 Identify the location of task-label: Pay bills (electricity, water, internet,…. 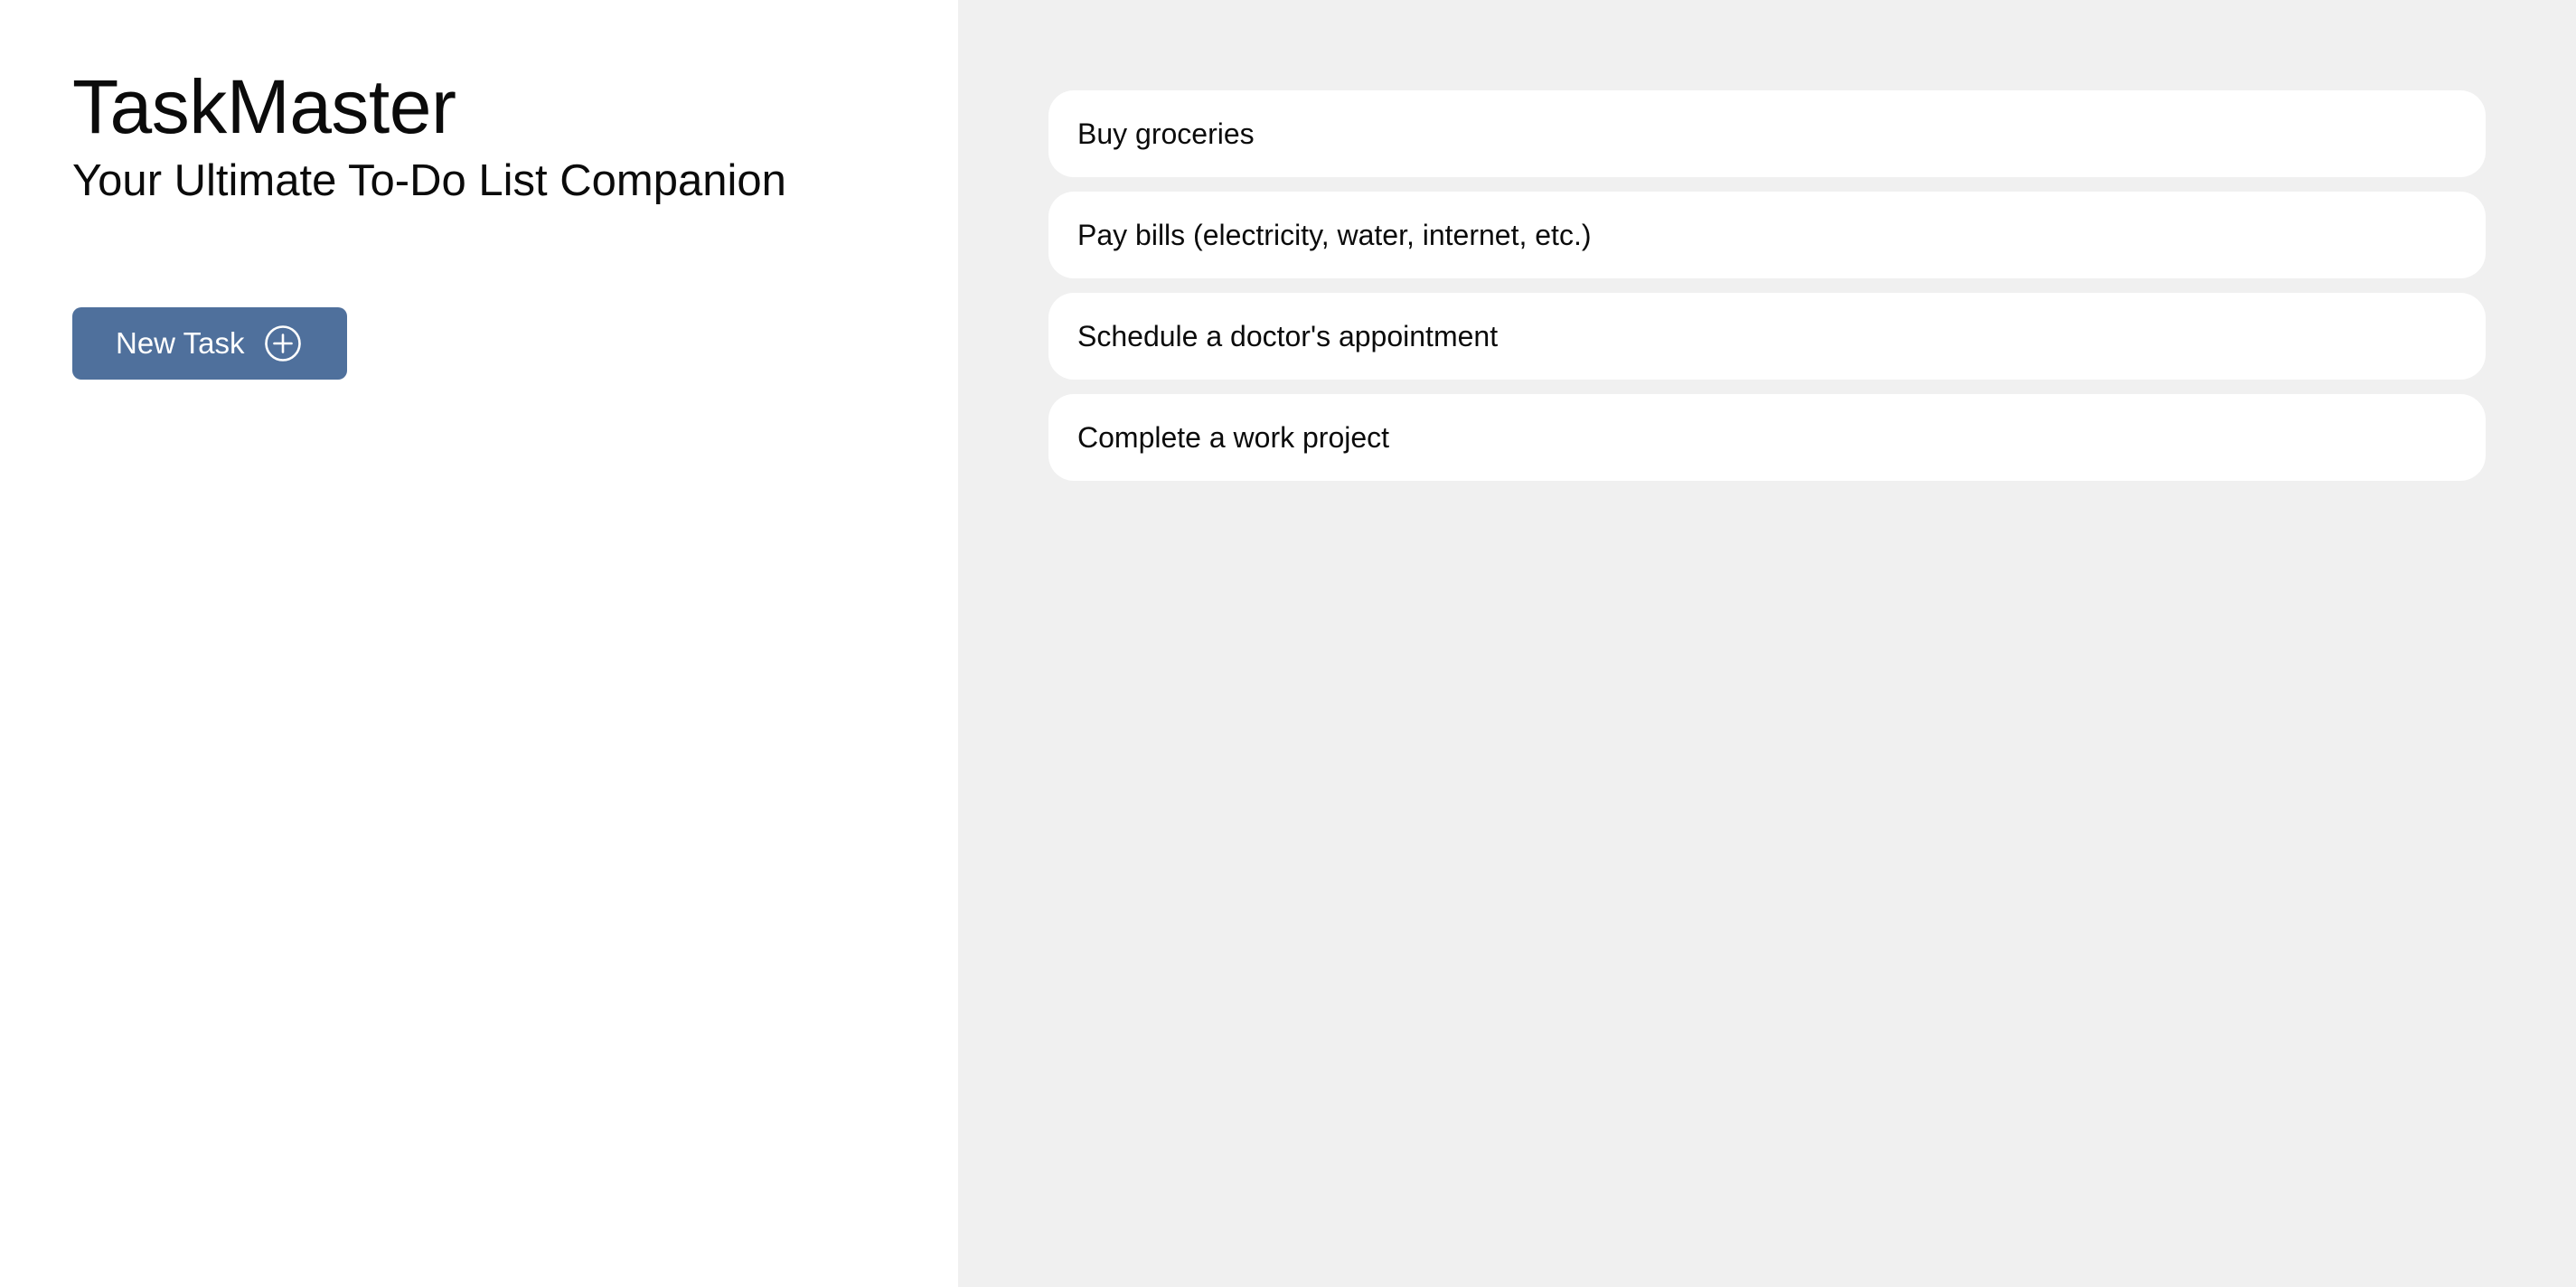
(1335, 235).